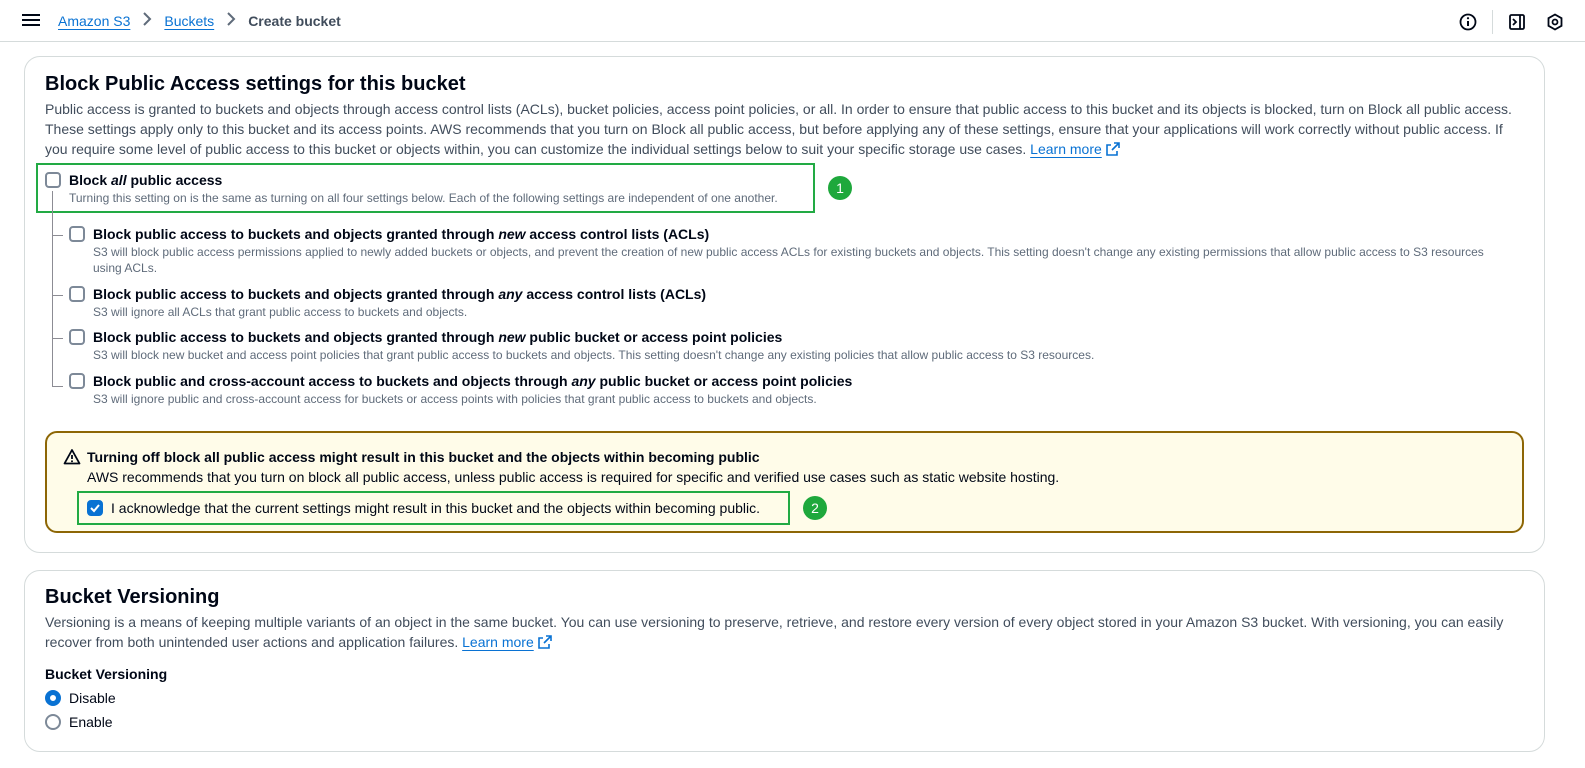 This screenshot has height=768, width=1585. Describe the element at coordinates (53, 722) in the screenshot. I see `versioning-enable-radio` at that location.